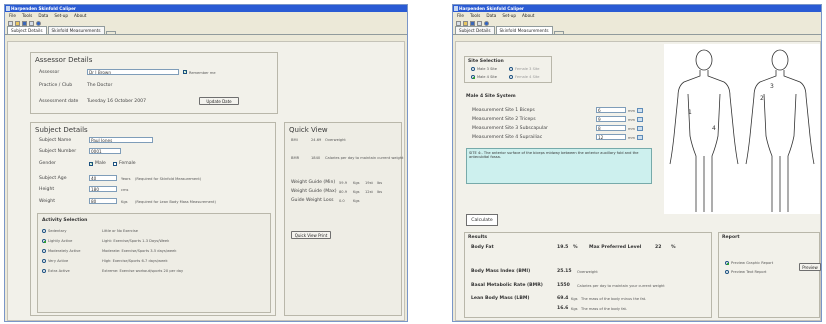 This screenshot has width=826, height=324. I want to click on radio-male-4-site, so click(473, 77).